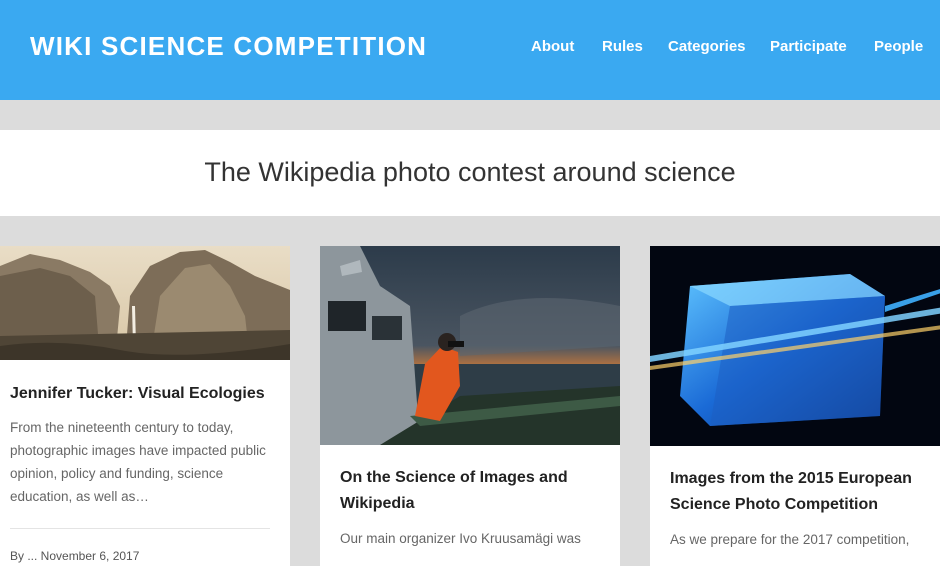 The height and width of the screenshot is (566, 940). Describe the element at coordinates (470, 345) in the screenshot. I see `card-image-boat` at that location.